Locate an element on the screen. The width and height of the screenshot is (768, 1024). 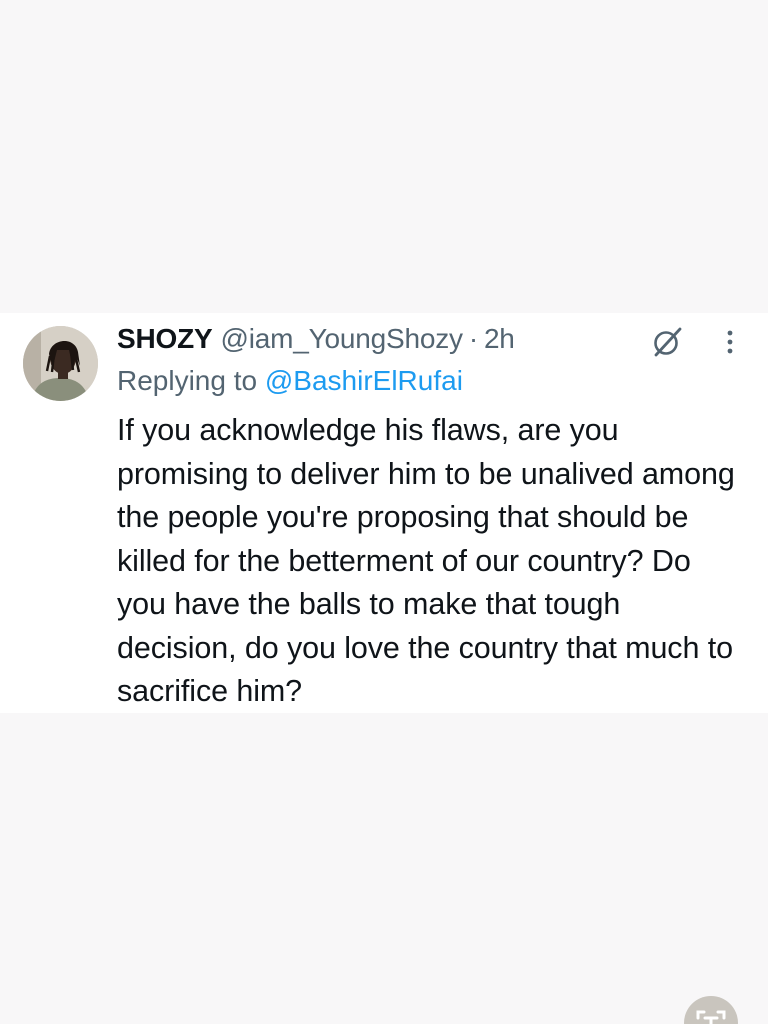
timestamp: 2h is located at coordinates (499, 339).